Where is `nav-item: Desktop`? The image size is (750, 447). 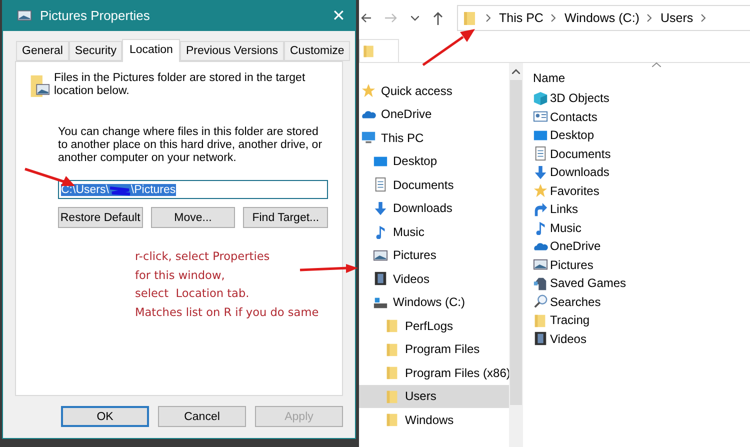
nav-item: Desktop is located at coordinates (434, 161).